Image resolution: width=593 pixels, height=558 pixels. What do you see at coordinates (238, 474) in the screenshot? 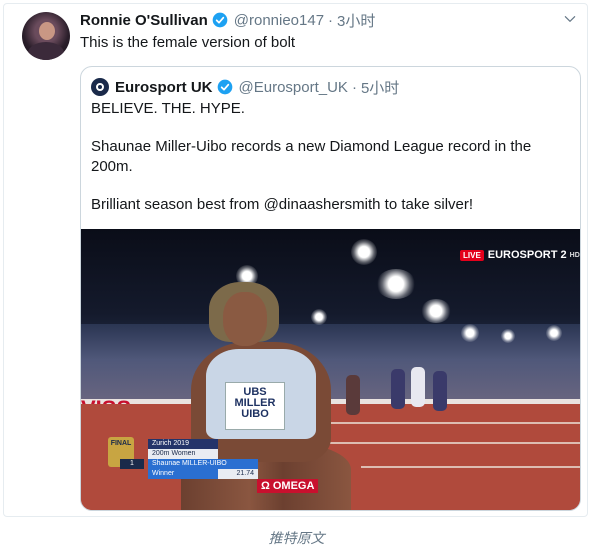
I see `result-time: 21.74` at bounding box center [238, 474].